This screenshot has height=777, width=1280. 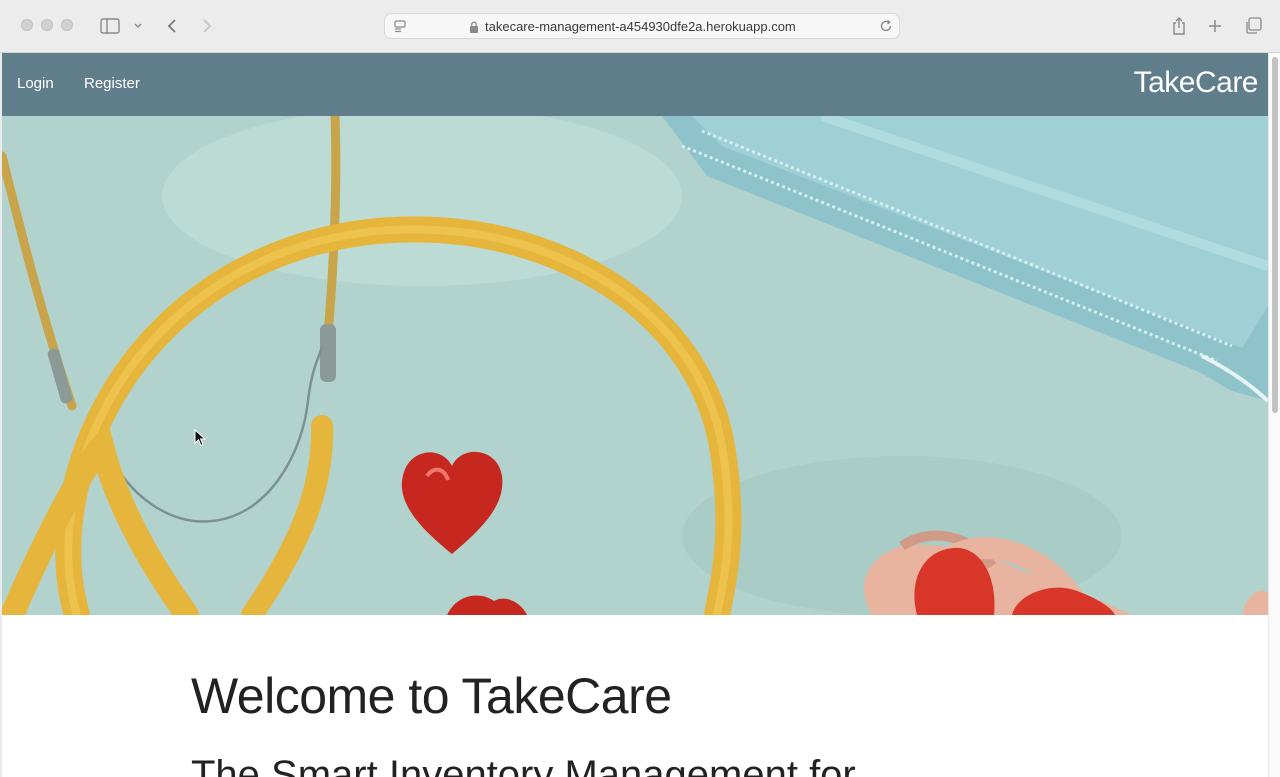 I want to click on top-navbar: Login Register TakeCare, so click(x=635, y=84).